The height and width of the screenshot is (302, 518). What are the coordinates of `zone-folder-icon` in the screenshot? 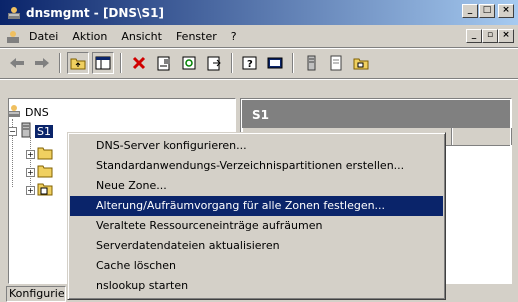 It's located at (361, 63).